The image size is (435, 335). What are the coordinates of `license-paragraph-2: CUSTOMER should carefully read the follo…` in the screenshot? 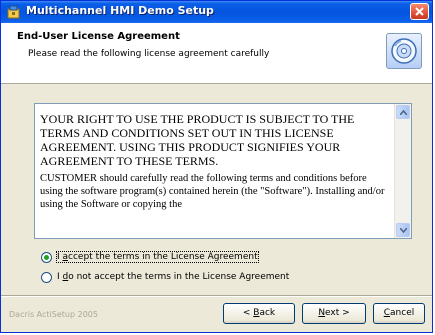 It's located at (212, 191).